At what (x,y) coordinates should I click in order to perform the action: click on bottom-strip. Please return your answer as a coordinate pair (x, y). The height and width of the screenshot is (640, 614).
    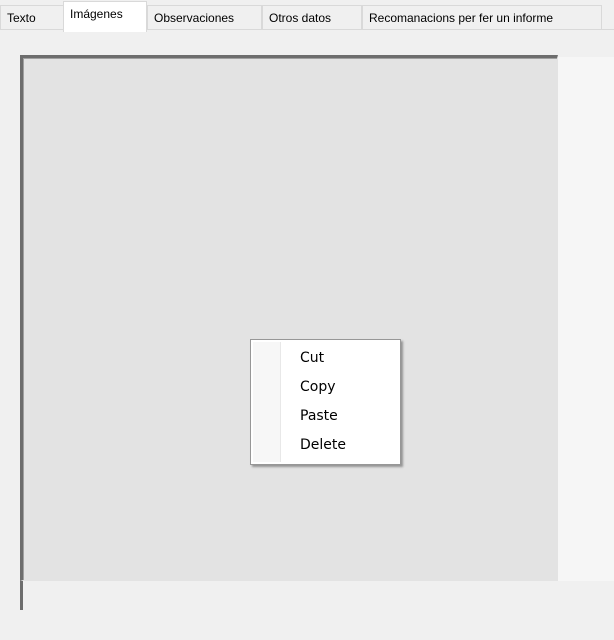
    Looking at the image, I should click on (317, 595).